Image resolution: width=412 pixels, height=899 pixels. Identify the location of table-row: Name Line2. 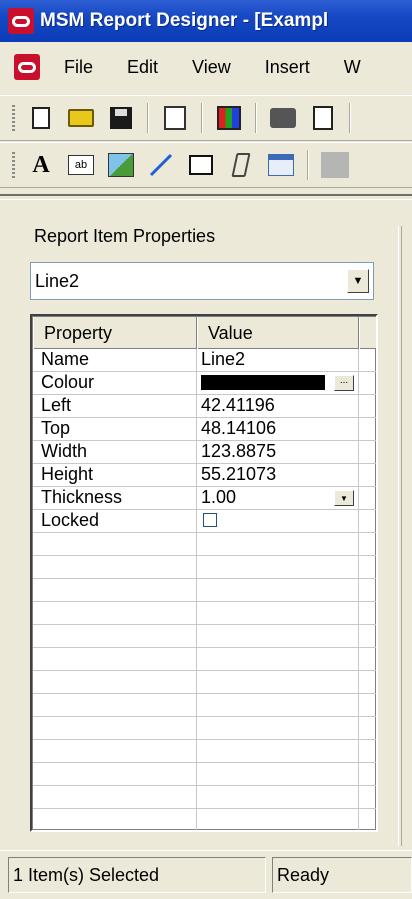
(204, 360).